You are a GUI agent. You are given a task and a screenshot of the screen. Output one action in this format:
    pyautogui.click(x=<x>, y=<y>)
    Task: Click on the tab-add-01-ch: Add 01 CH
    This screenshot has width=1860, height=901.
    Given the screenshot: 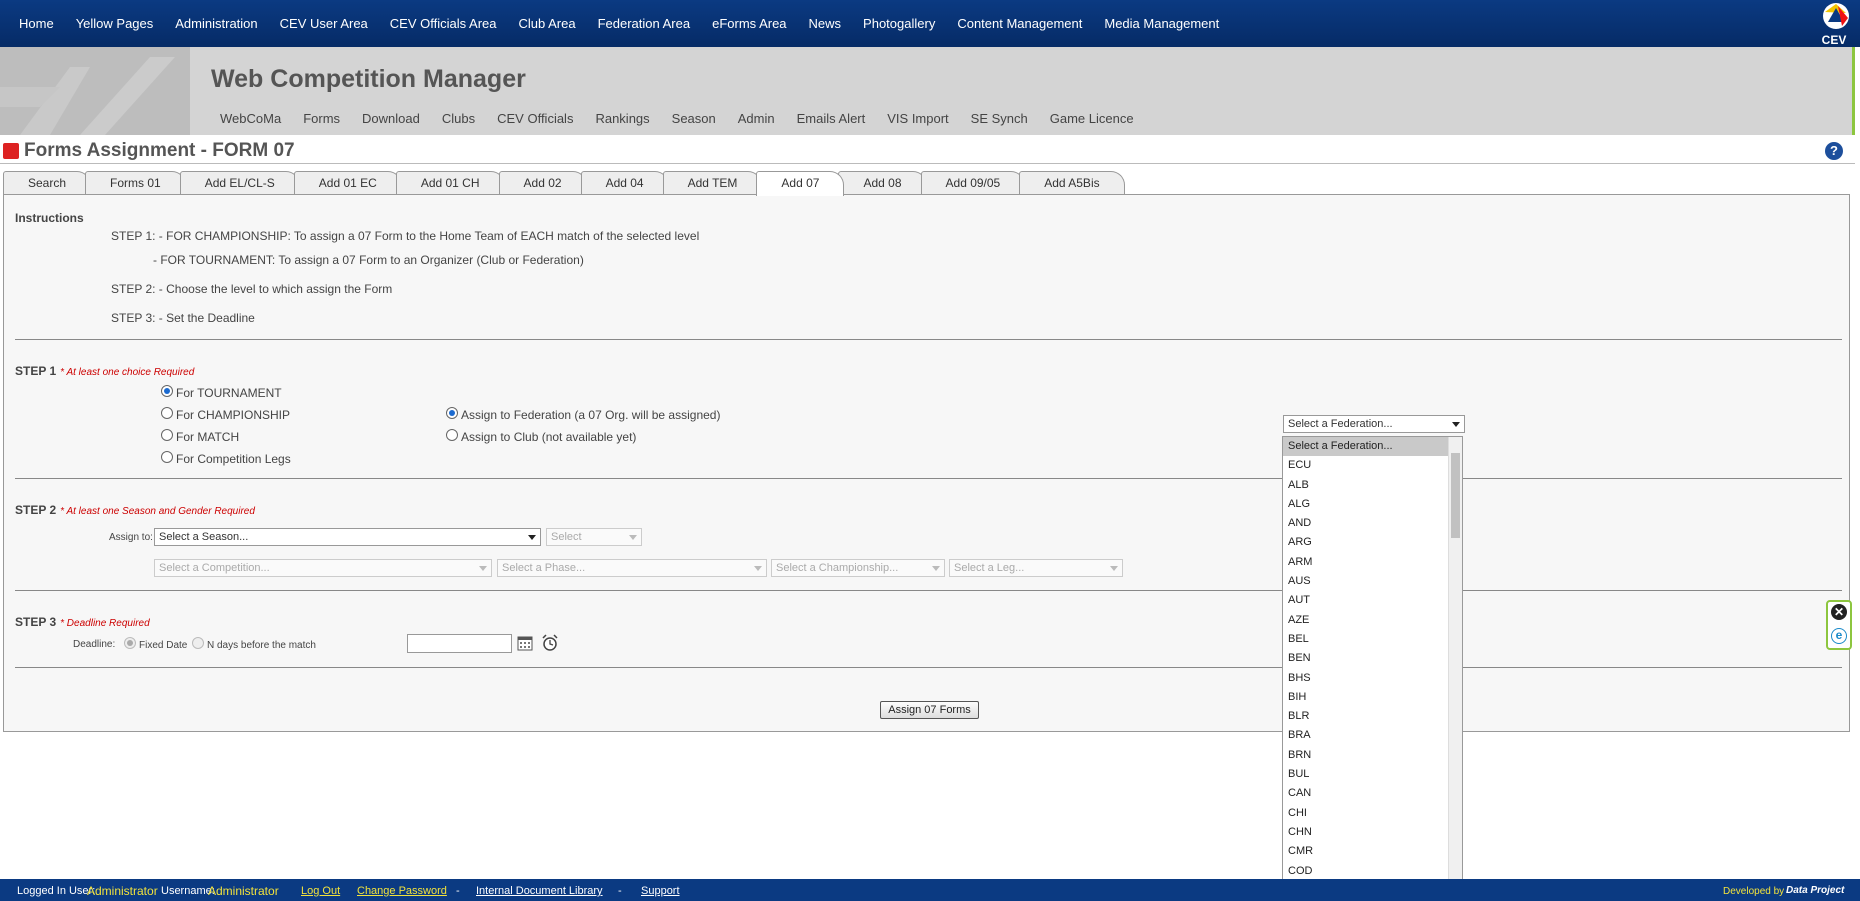 What is the action you would take?
    pyautogui.click(x=450, y=183)
    